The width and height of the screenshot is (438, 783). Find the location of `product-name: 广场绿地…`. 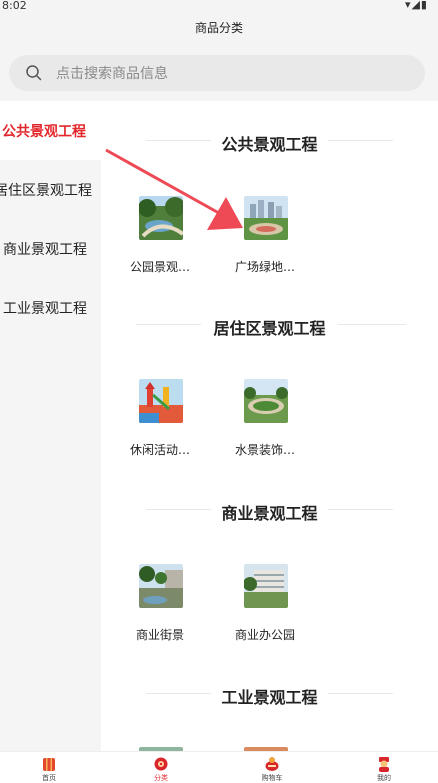

product-name: 广场绿地… is located at coordinates (264, 267).